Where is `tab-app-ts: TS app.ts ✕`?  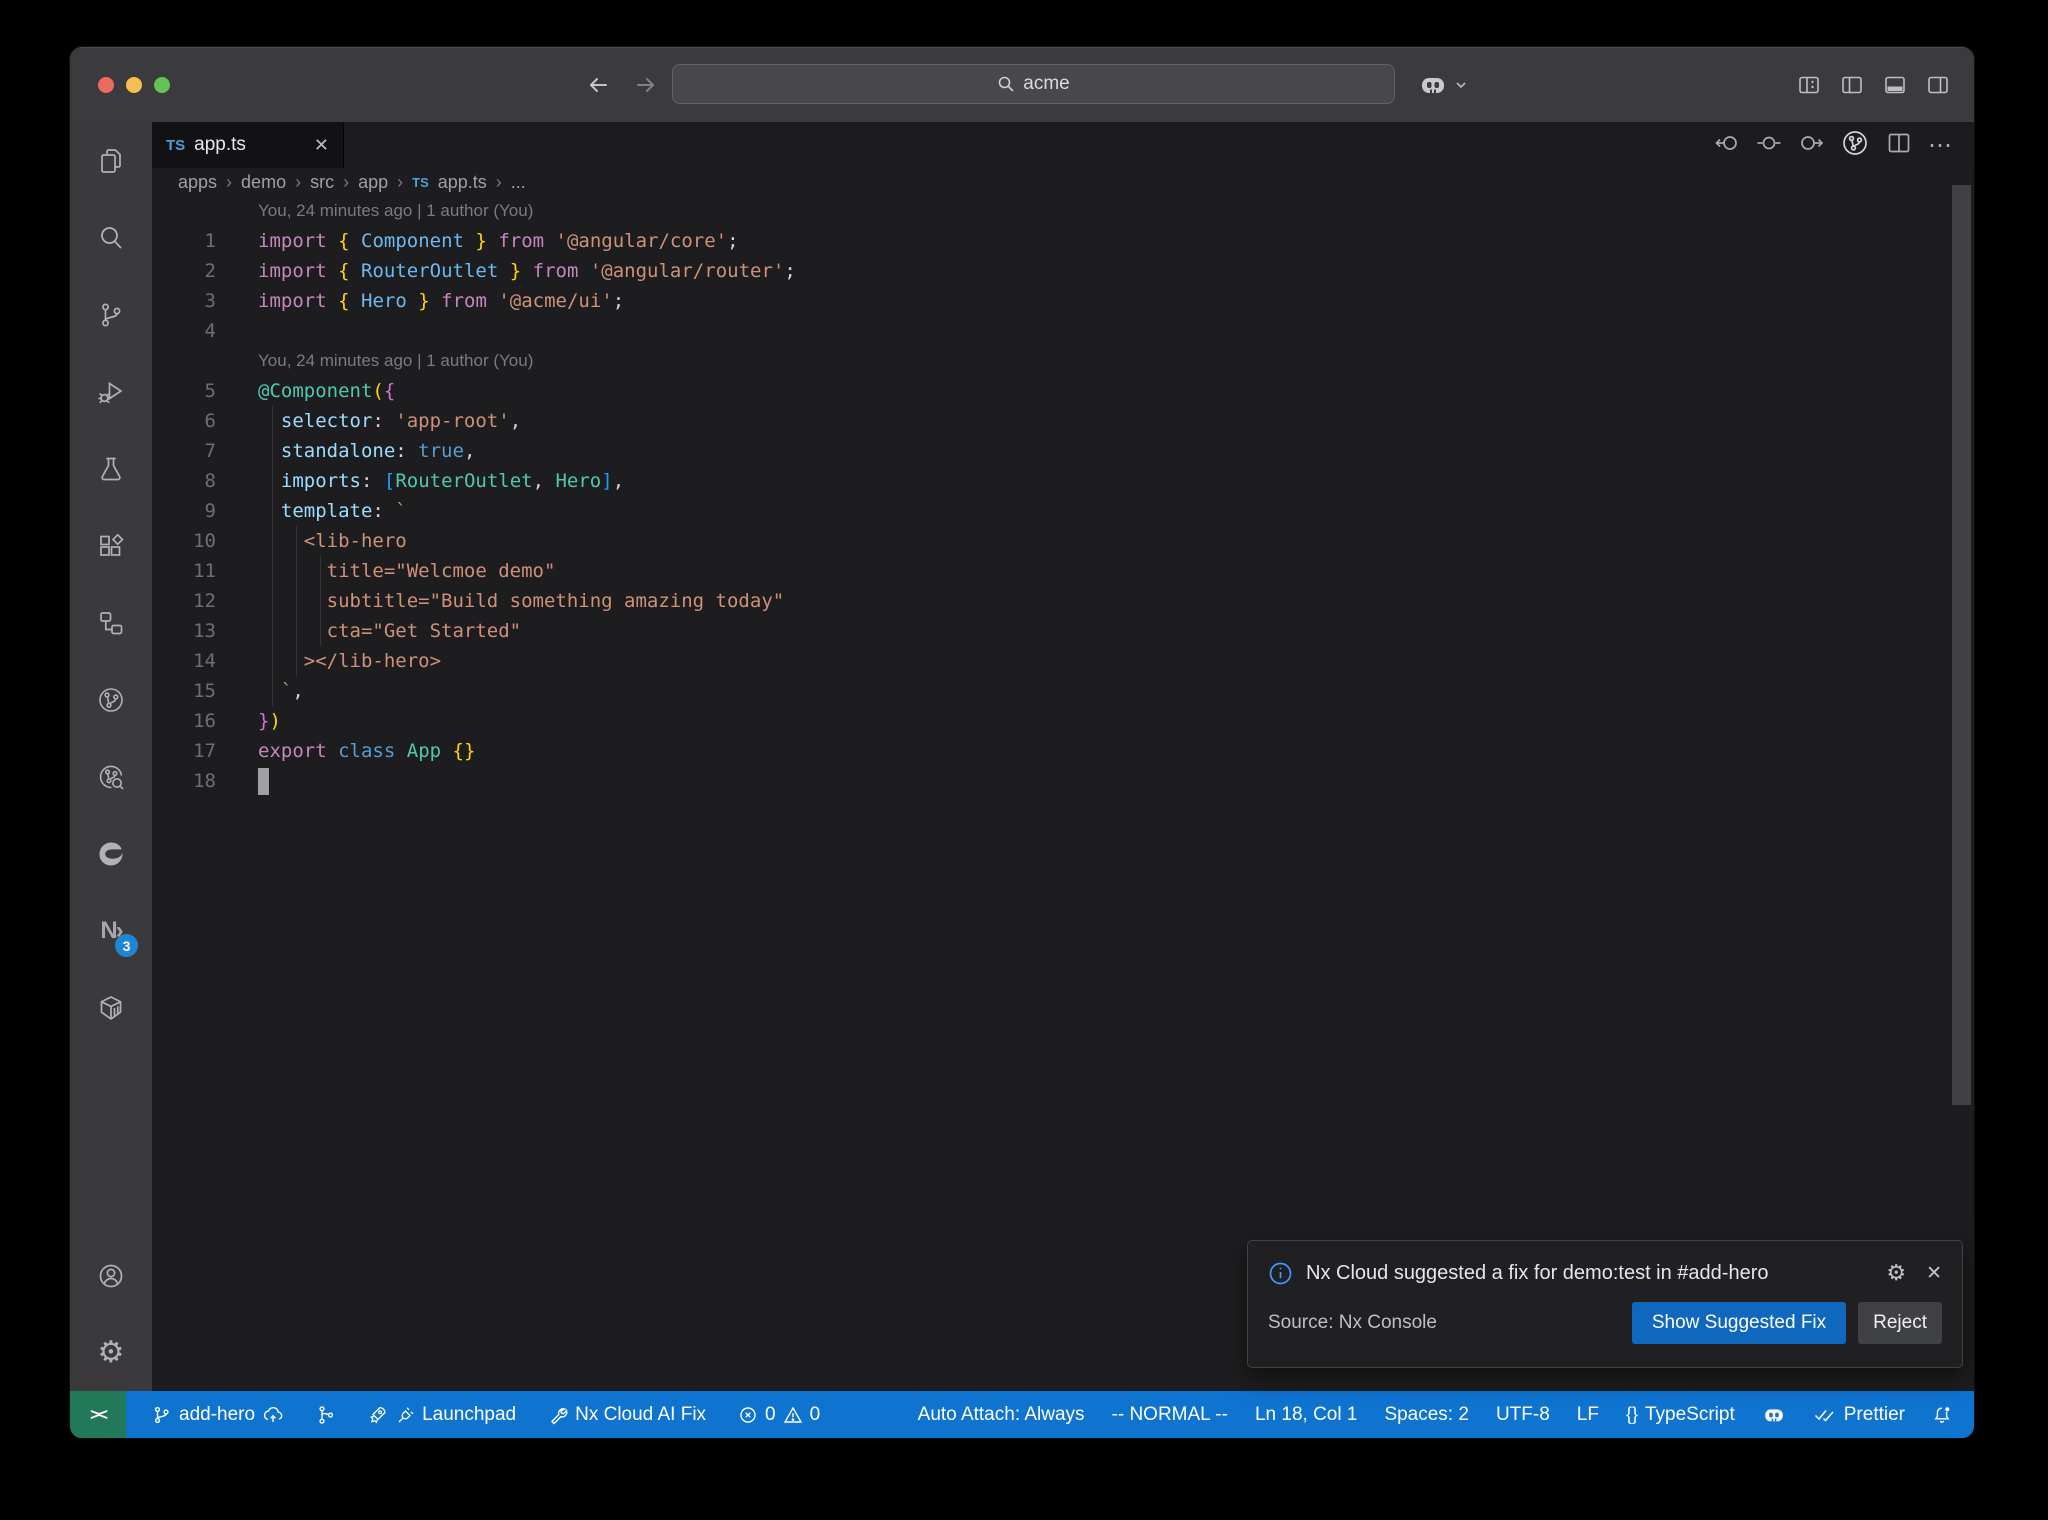
tab-app-ts: TS app.ts ✕ is located at coordinates (248, 145).